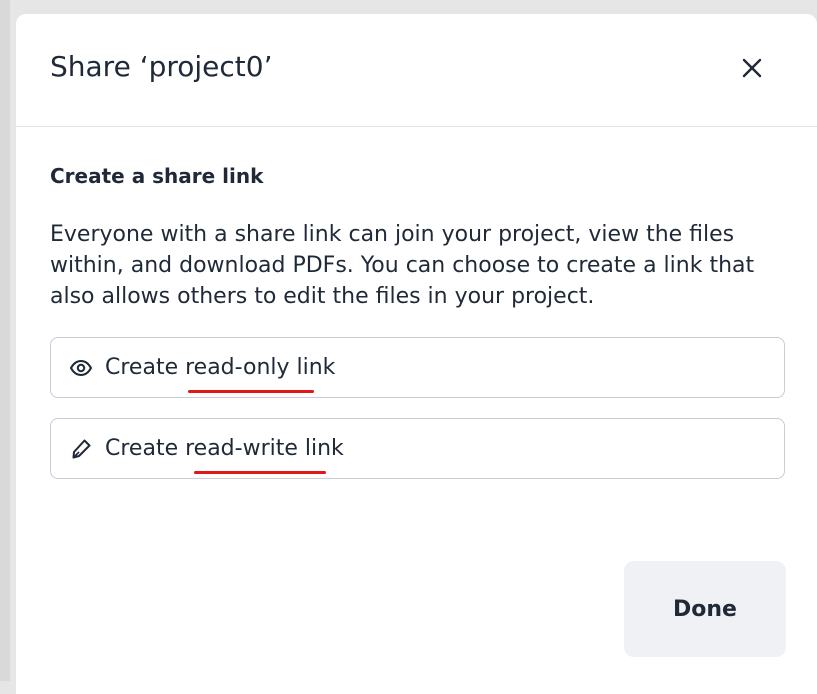 The height and width of the screenshot is (694, 817). I want to click on create-read-only-link-button: Create read-only link, so click(417, 367).